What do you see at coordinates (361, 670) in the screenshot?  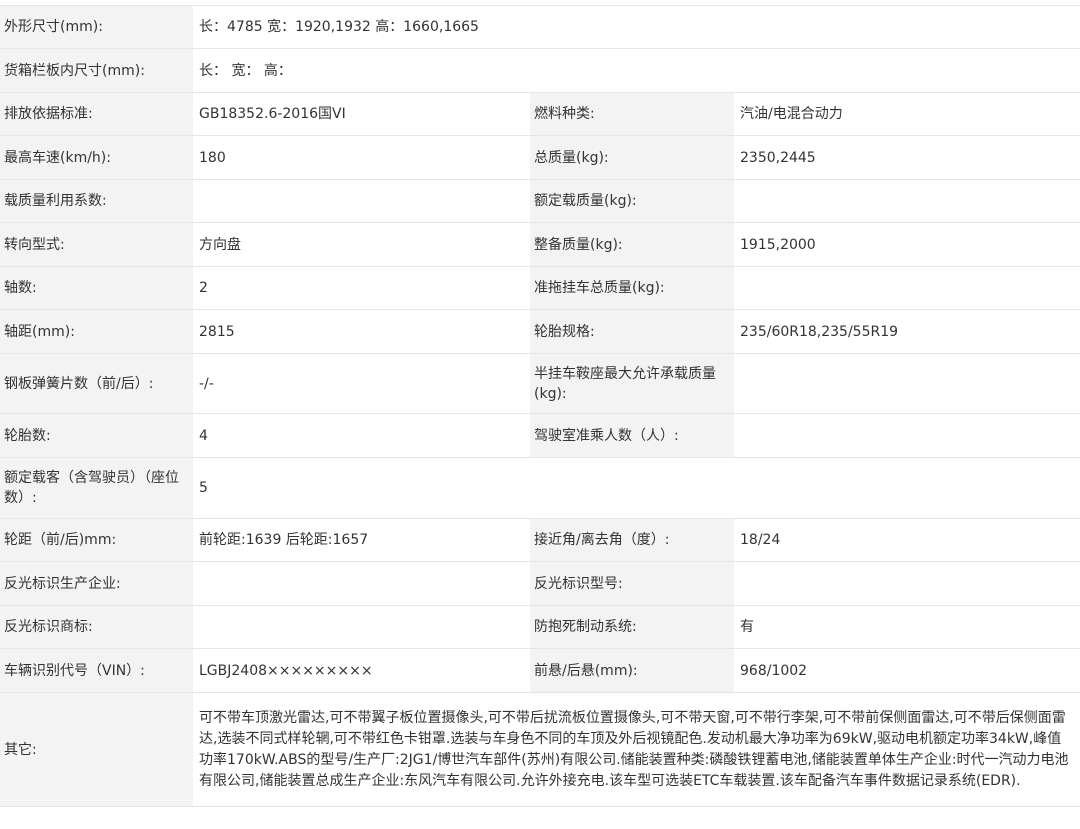 I see `spec-value: LGBJ2408×××××××××` at bounding box center [361, 670].